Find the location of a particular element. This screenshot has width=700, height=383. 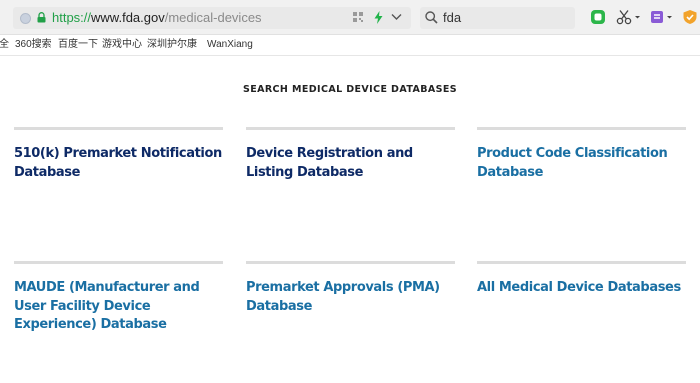

scissors-icon is located at coordinates (629, 17).